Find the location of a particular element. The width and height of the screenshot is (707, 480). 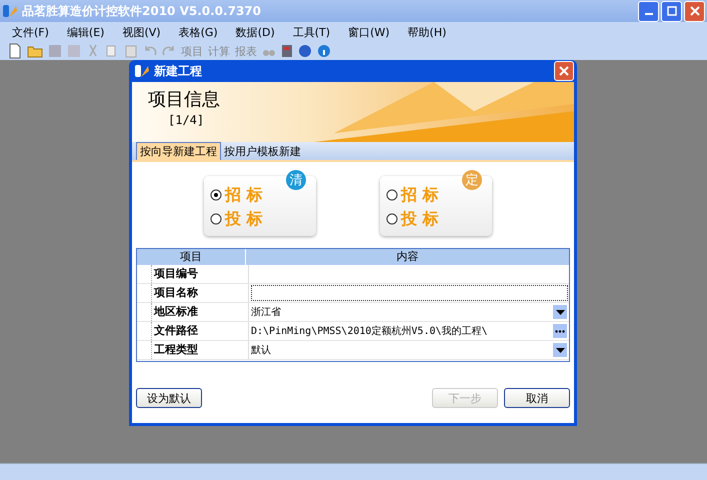

column-header: 内容 is located at coordinates (408, 257).